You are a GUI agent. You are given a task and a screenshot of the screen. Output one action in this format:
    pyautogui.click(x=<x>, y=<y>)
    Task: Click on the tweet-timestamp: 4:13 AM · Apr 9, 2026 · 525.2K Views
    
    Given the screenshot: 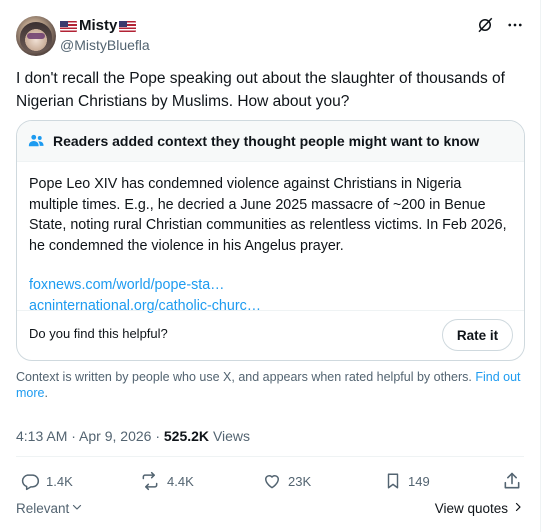 What is the action you would take?
    pyautogui.click(x=133, y=436)
    